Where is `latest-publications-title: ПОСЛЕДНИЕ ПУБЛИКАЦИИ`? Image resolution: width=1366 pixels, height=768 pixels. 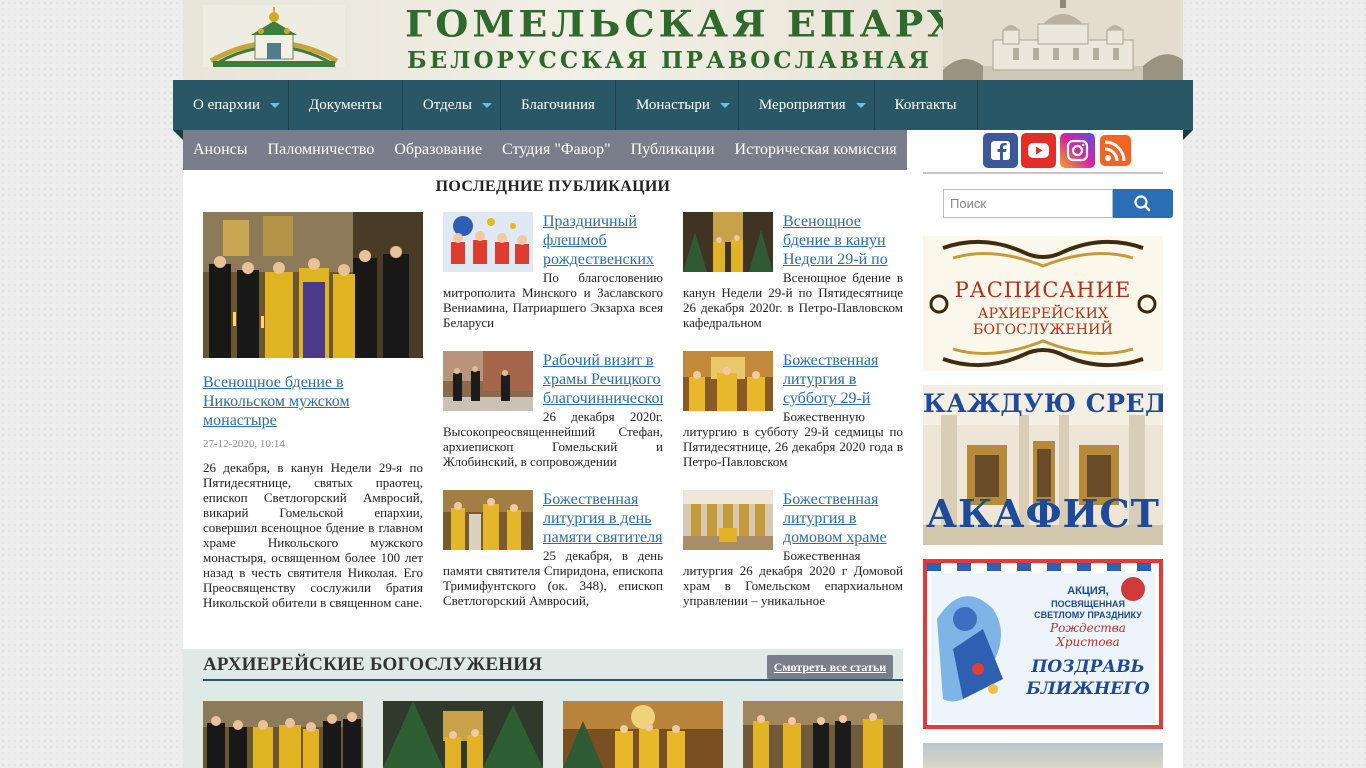
latest-publications-title: ПОСЛЕДНИЕ ПУБЛИКАЦИИ is located at coordinates (553, 186).